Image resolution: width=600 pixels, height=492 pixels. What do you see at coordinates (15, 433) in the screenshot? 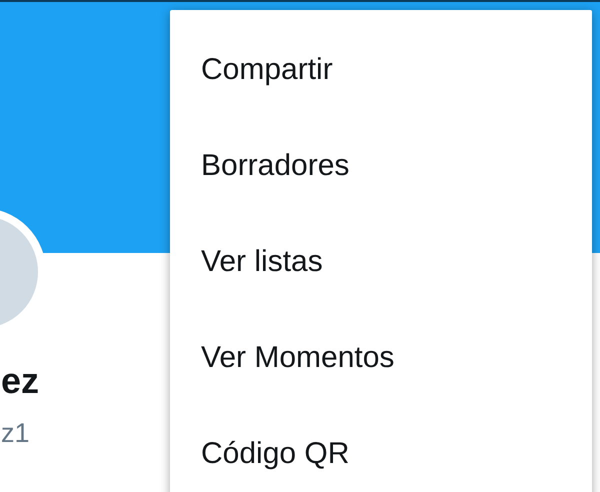
I see `profile-handle: z1` at bounding box center [15, 433].